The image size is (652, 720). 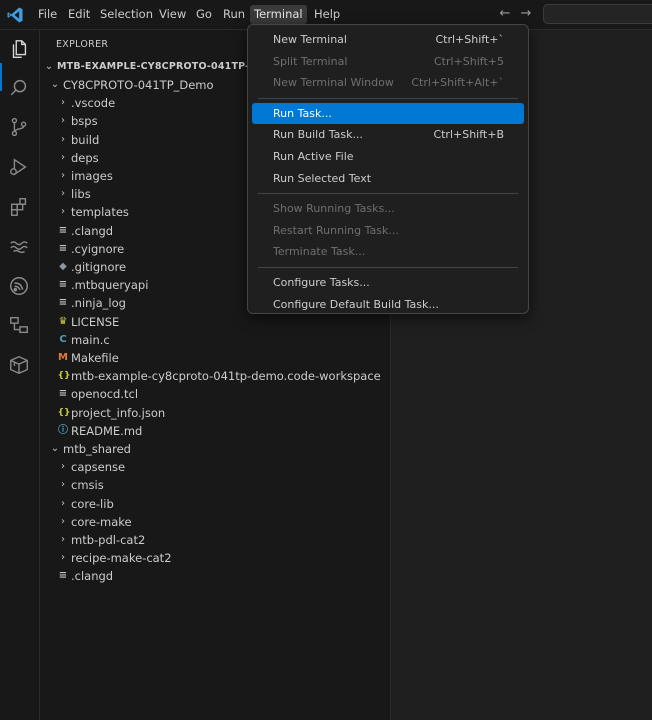 What do you see at coordinates (215, 504) in the screenshot?
I see `tree-folder: › core-lib` at bounding box center [215, 504].